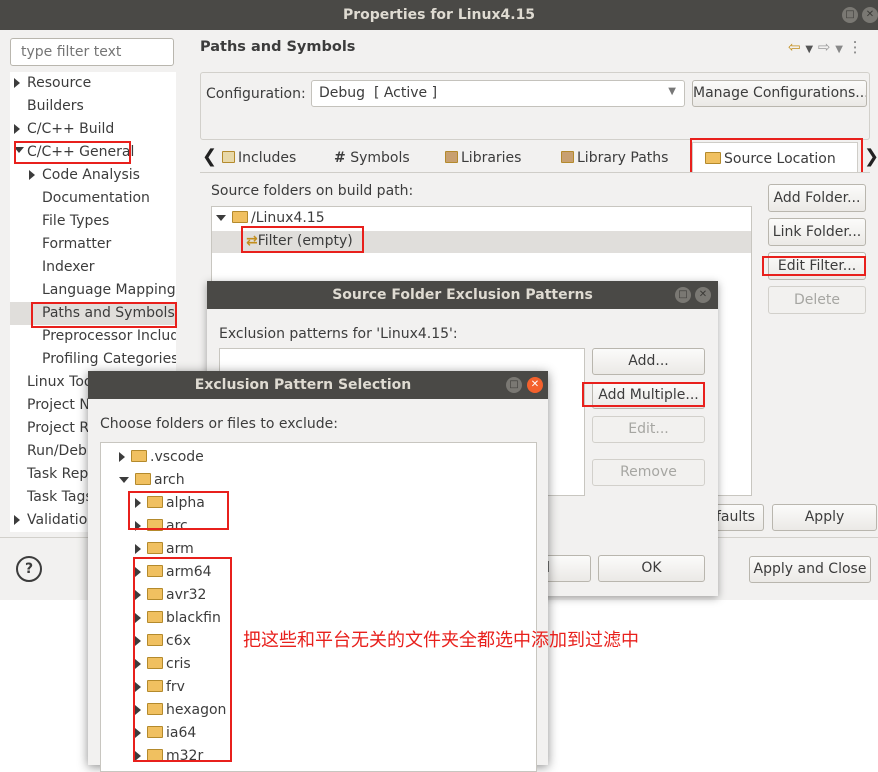 Image resolution: width=878 pixels, height=772 pixels. What do you see at coordinates (180, 549) in the screenshot?
I see `folder-label: arm` at bounding box center [180, 549].